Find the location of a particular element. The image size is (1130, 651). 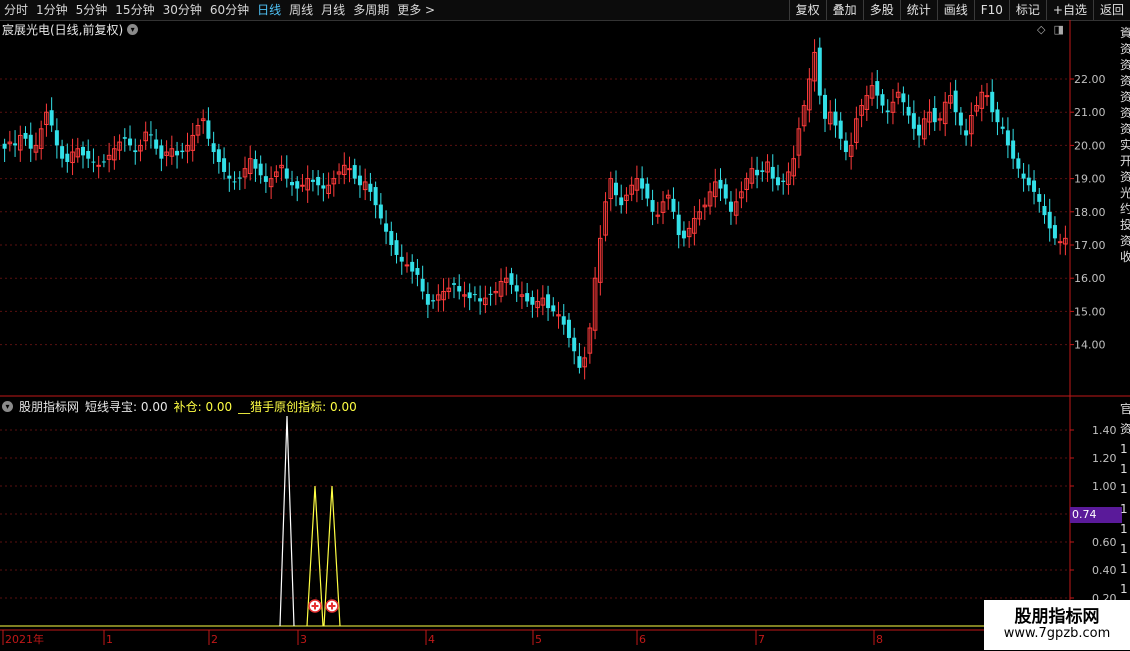

date-label: 8 is located at coordinates (879, 639).